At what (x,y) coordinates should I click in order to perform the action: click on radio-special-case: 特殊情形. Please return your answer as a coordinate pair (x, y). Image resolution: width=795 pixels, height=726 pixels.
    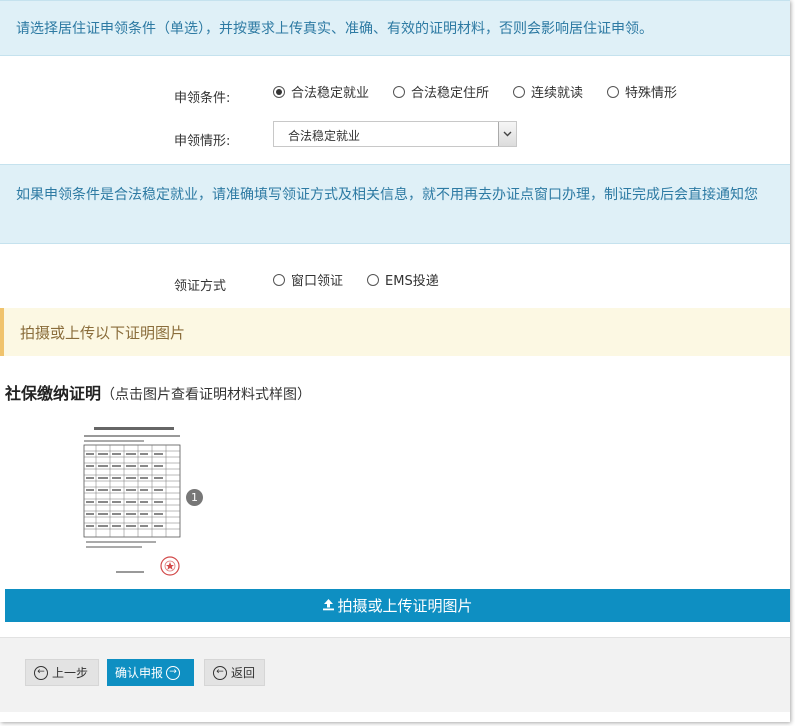
    Looking at the image, I should click on (642, 91).